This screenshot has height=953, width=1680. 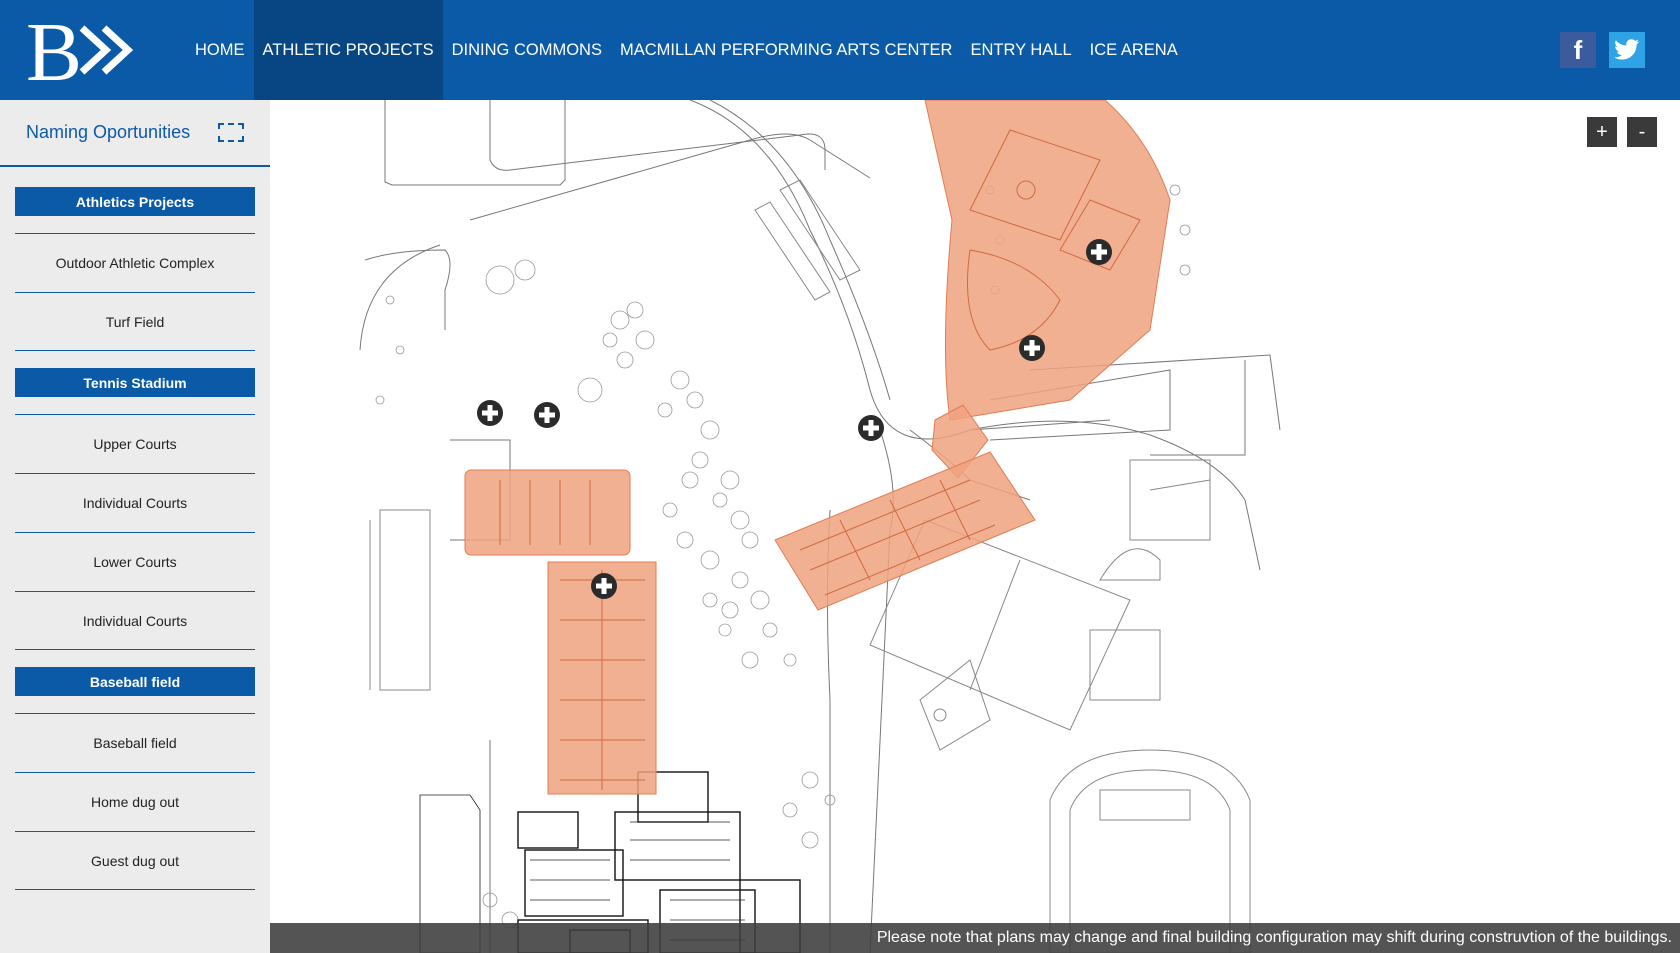 What do you see at coordinates (135, 860) in the screenshot?
I see `sidebar-item-guest-dug-out: Guest dug out` at bounding box center [135, 860].